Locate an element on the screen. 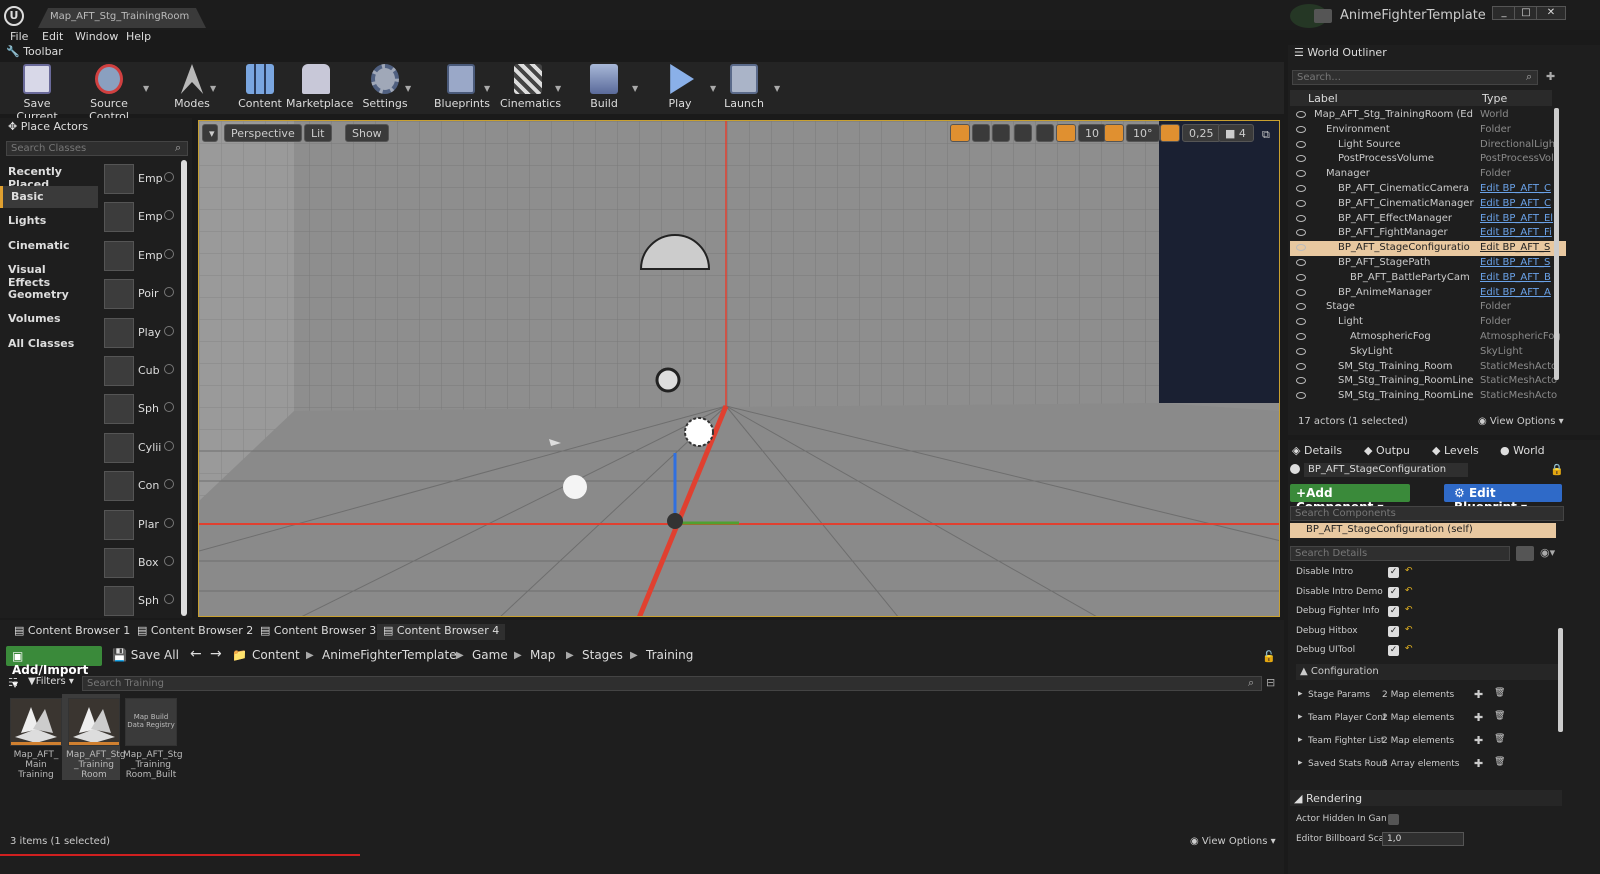 The width and height of the screenshot is (1600, 874). category-3: Cinematic is located at coordinates (49, 246).